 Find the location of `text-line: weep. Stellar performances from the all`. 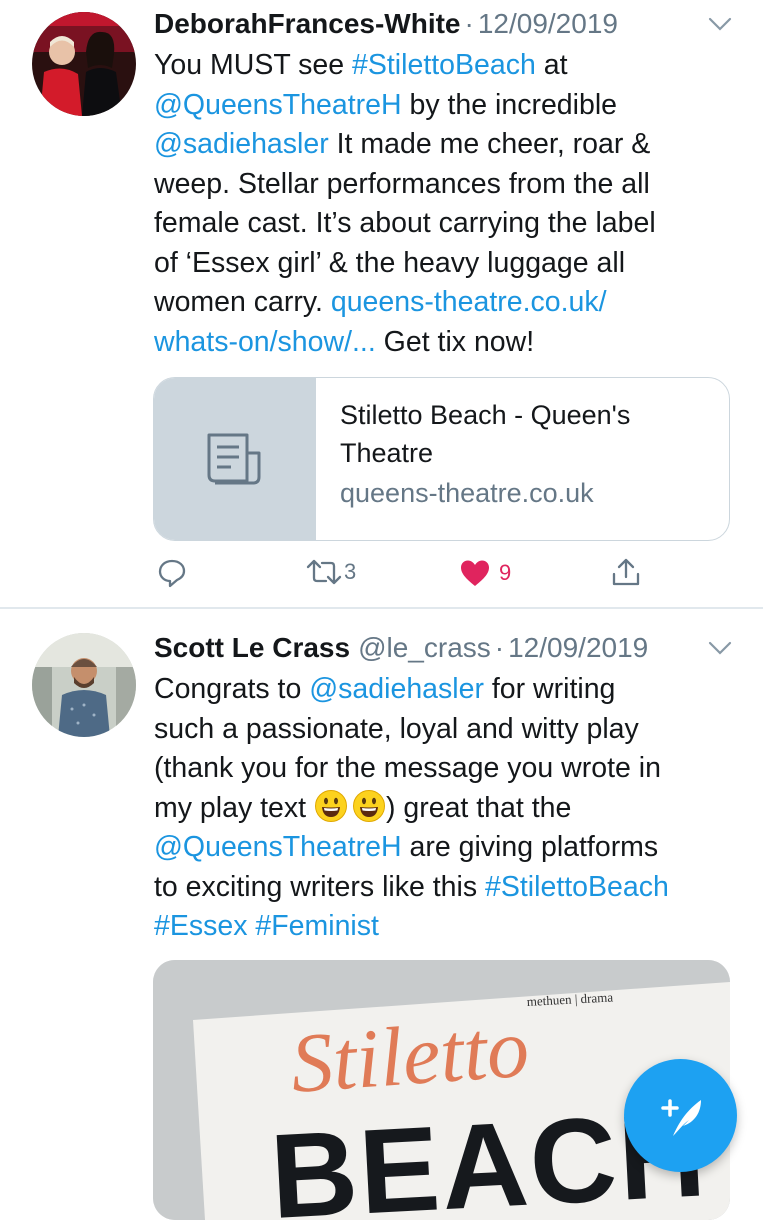

text-line: weep. Stellar performances from the all is located at coordinates (402, 183).